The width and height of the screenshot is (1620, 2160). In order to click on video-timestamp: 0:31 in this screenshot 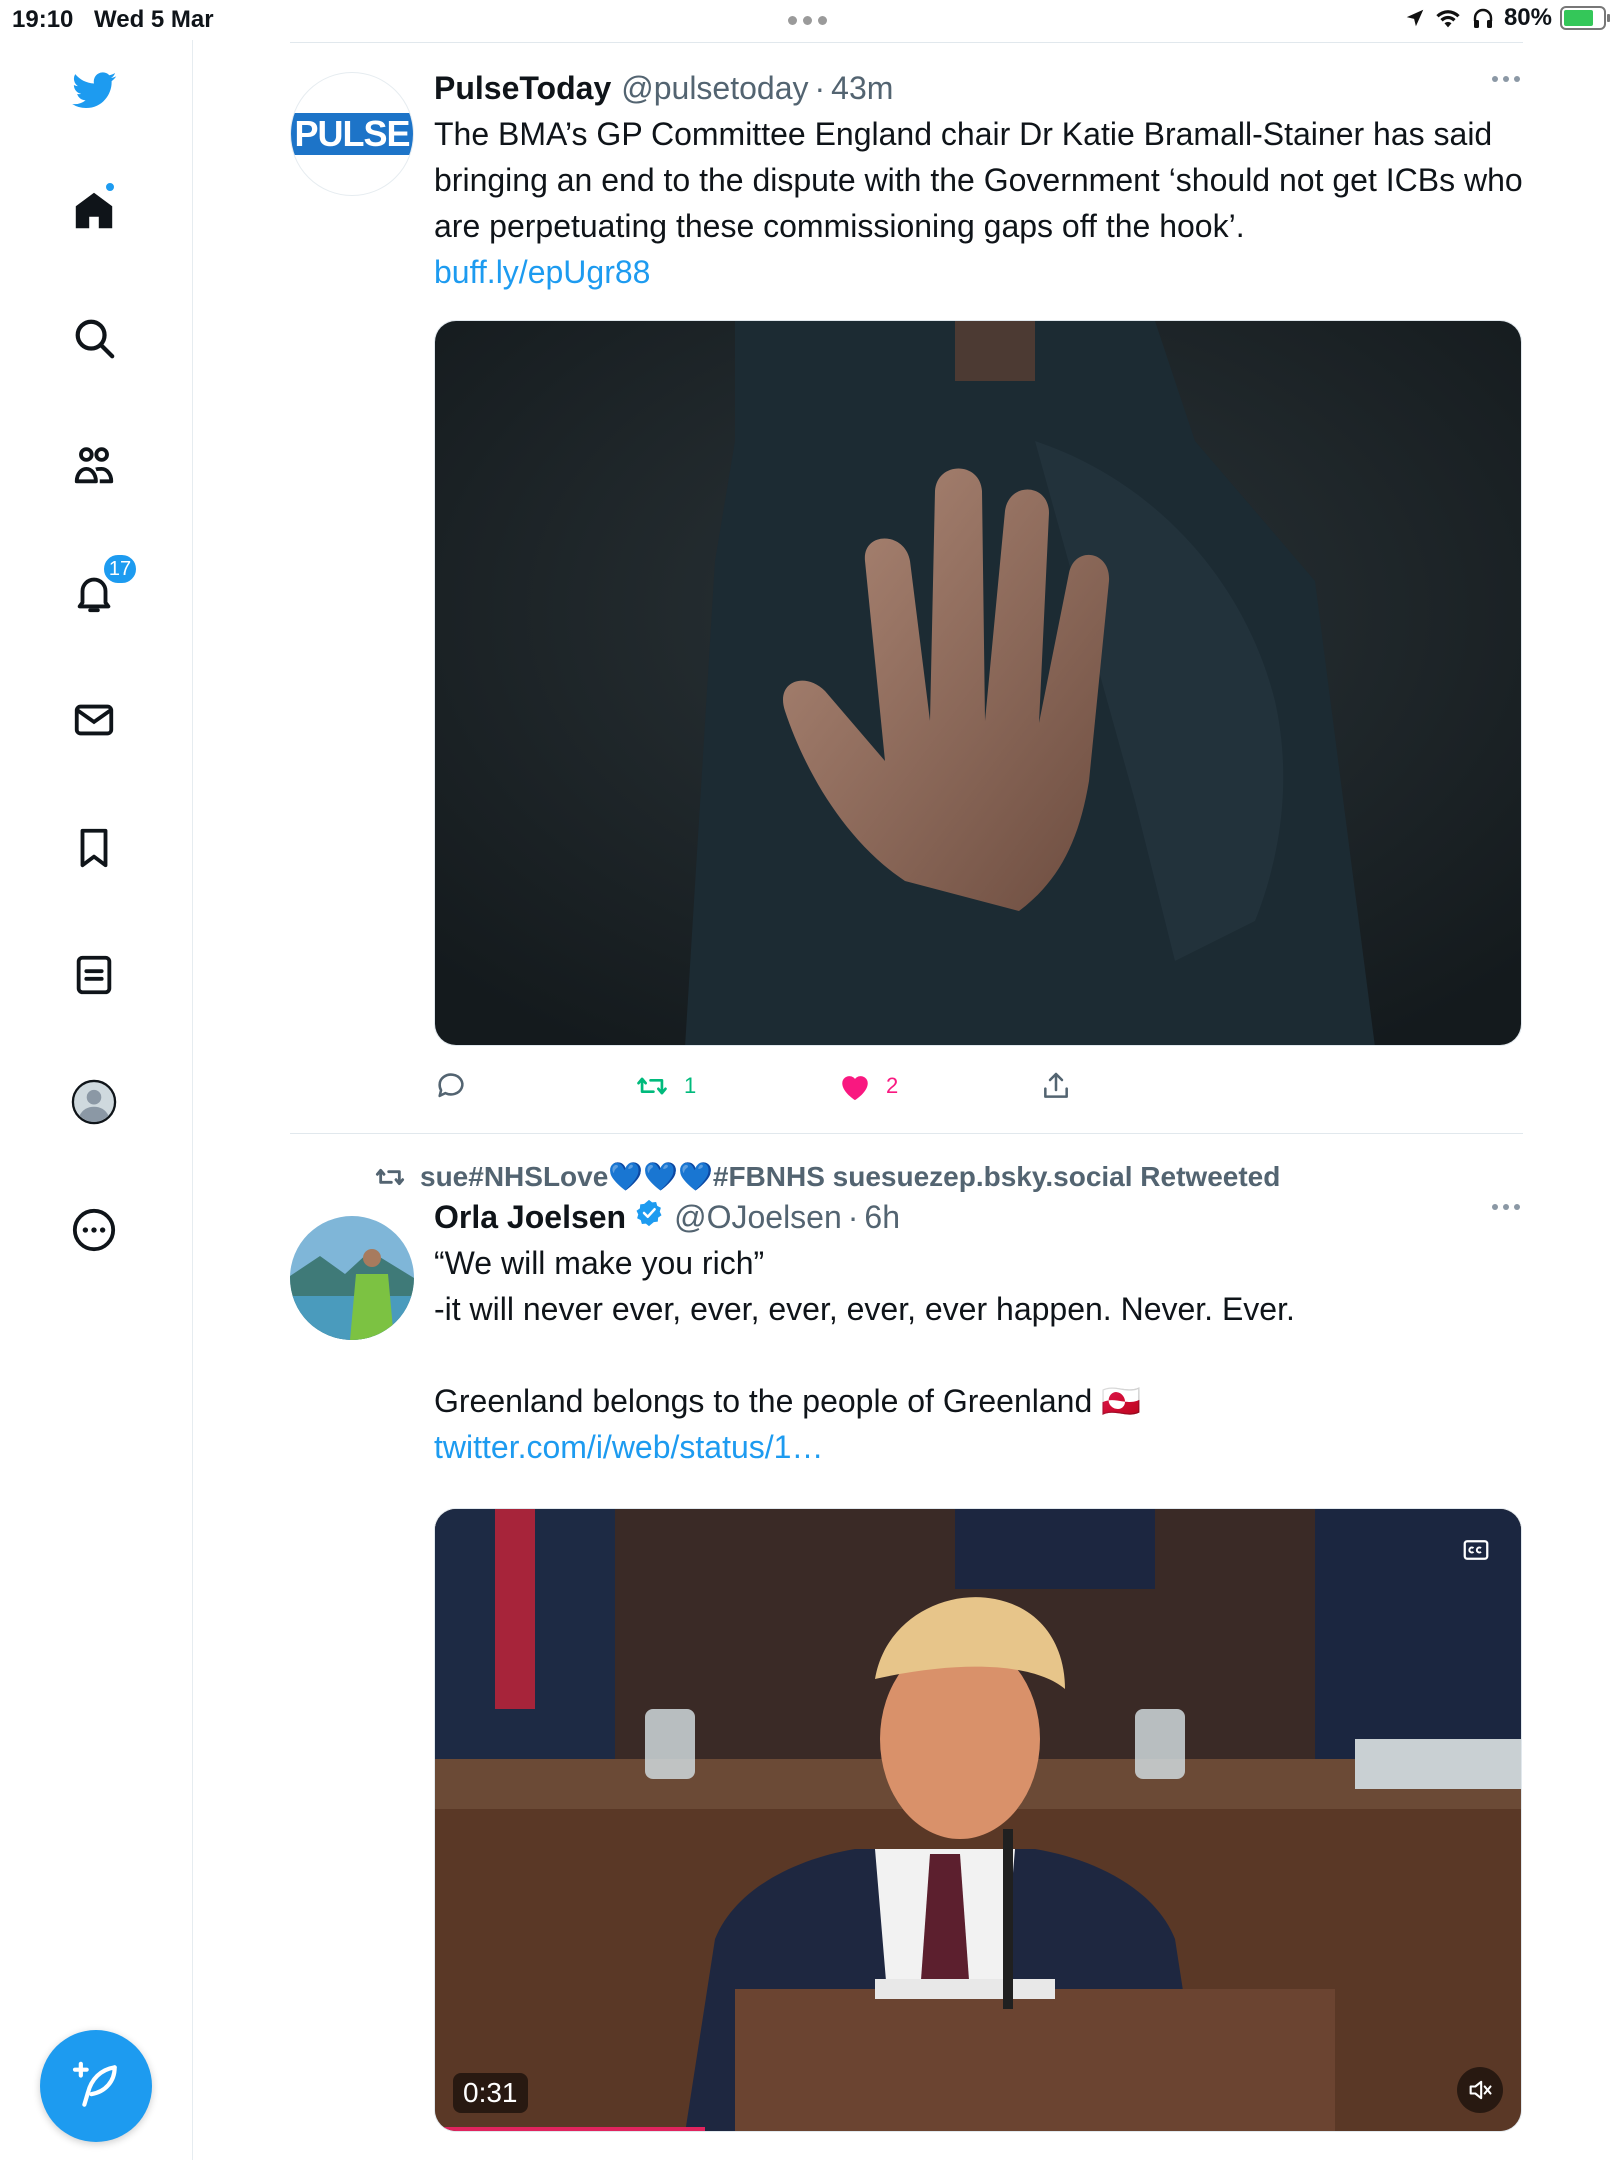, I will do `click(490, 2093)`.